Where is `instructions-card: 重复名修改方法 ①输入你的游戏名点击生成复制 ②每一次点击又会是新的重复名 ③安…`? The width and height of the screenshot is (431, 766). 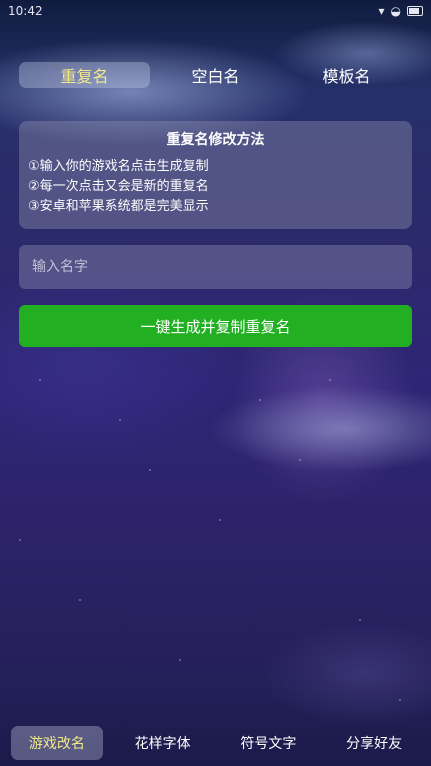 instructions-card: 重复名修改方法 ①输入你的游戏名点击生成复制 ②每一次点击又会是新的重复名 ③安… is located at coordinates (215, 175).